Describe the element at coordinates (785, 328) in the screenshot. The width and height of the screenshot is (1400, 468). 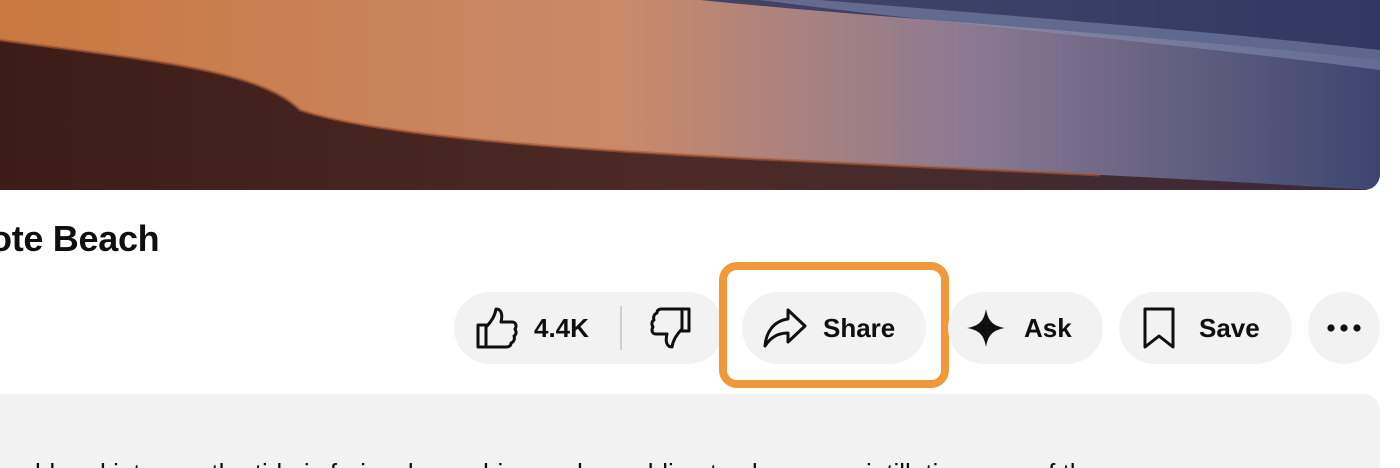
I see `share-arrow-icon` at that location.